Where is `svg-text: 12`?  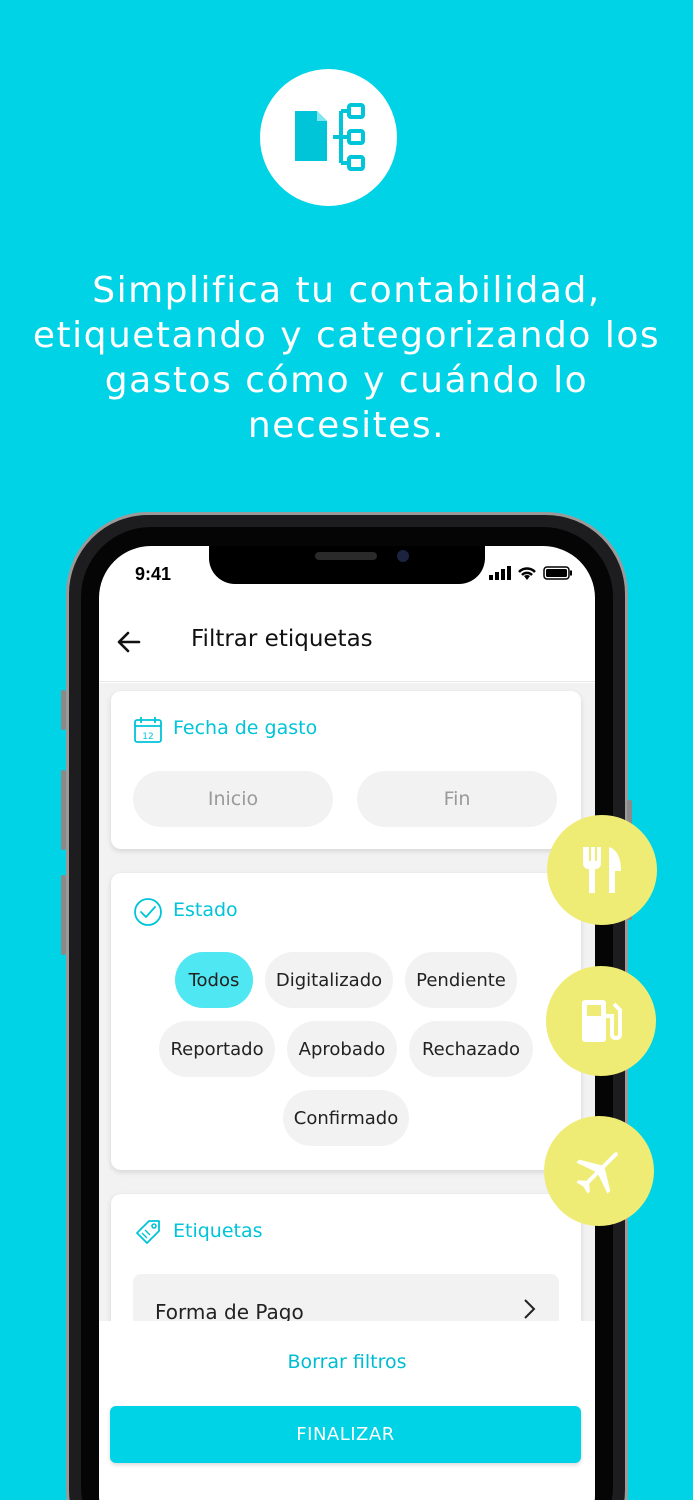
svg-text: 12 is located at coordinates (147, 737).